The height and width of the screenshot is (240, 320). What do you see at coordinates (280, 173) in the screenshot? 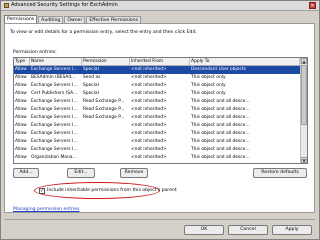
I see `restore-defaults-button: Restore defaults` at bounding box center [280, 173].